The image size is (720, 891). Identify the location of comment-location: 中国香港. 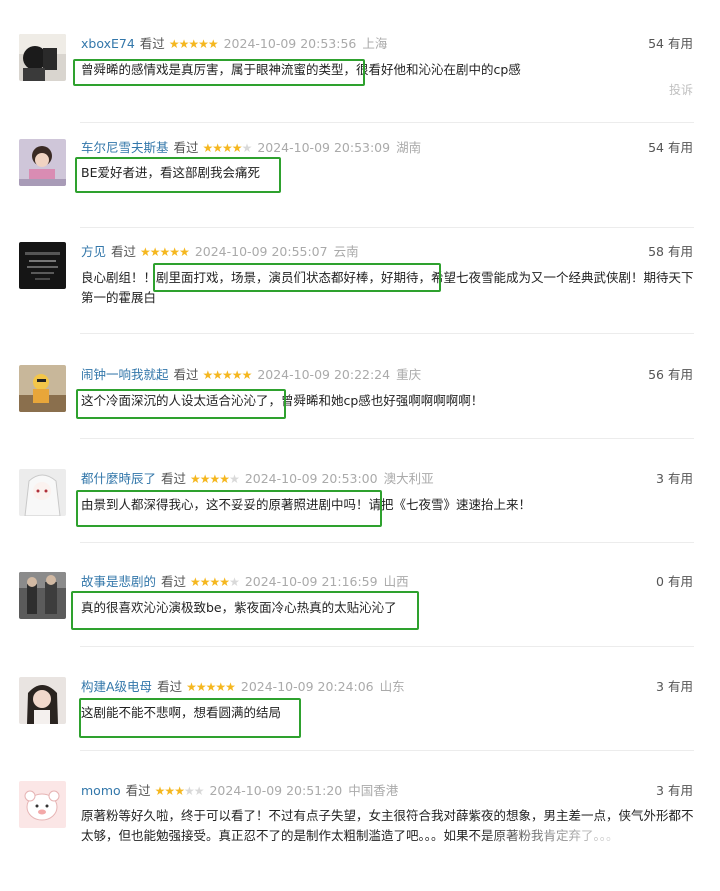
(373, 790).